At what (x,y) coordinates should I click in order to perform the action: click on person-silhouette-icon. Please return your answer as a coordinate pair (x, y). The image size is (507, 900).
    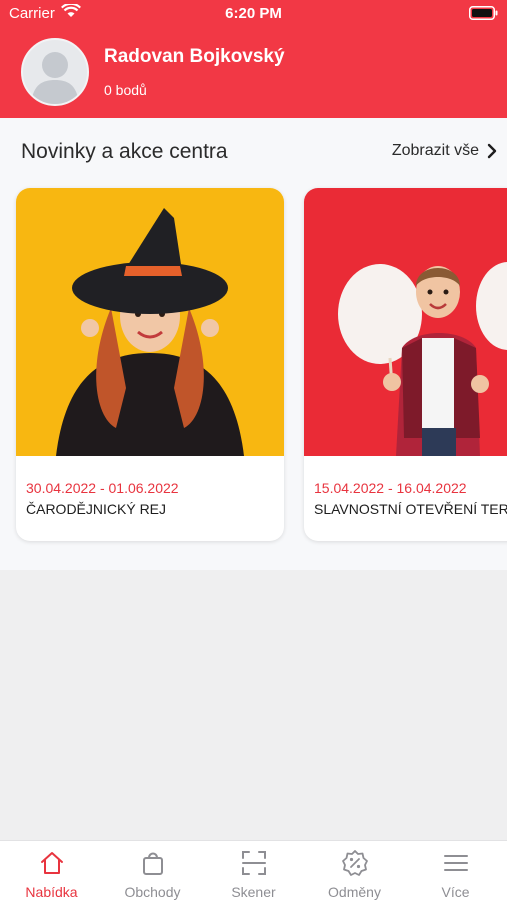
    Looking at the image, I should click on (55, 78).